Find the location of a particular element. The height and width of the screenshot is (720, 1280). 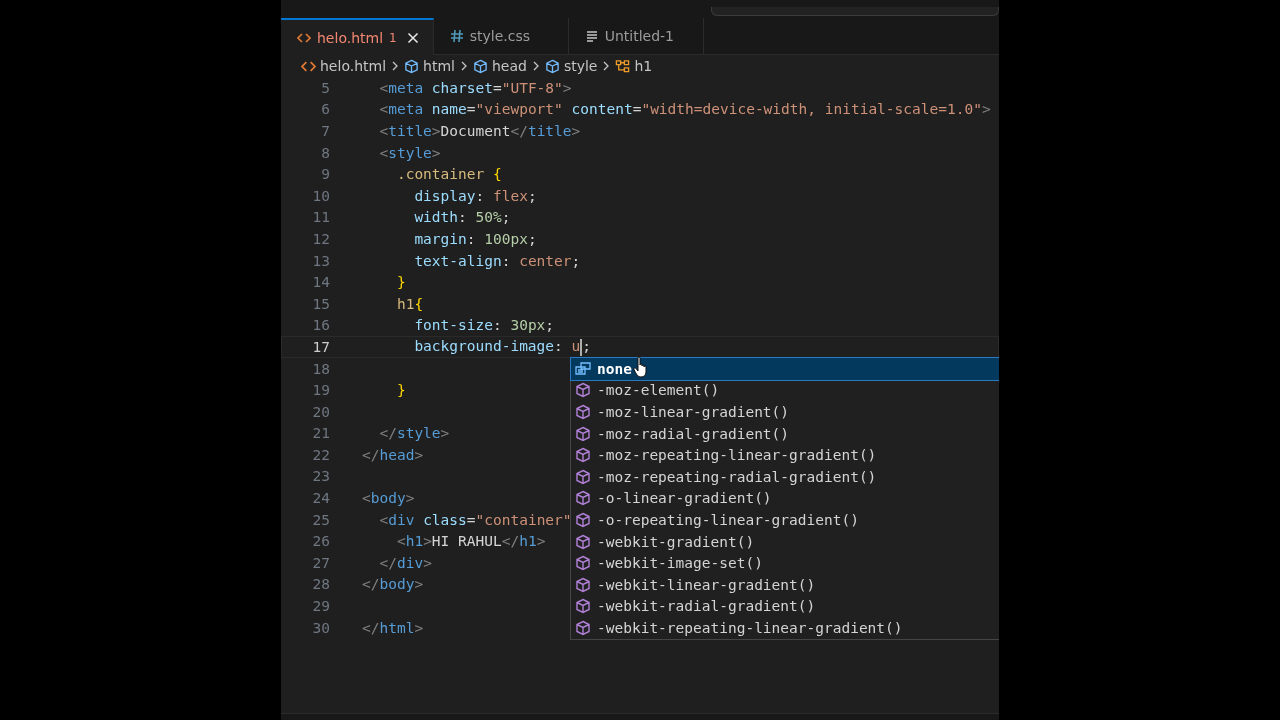

line-number: 5 is located at coordinates (325, 87).